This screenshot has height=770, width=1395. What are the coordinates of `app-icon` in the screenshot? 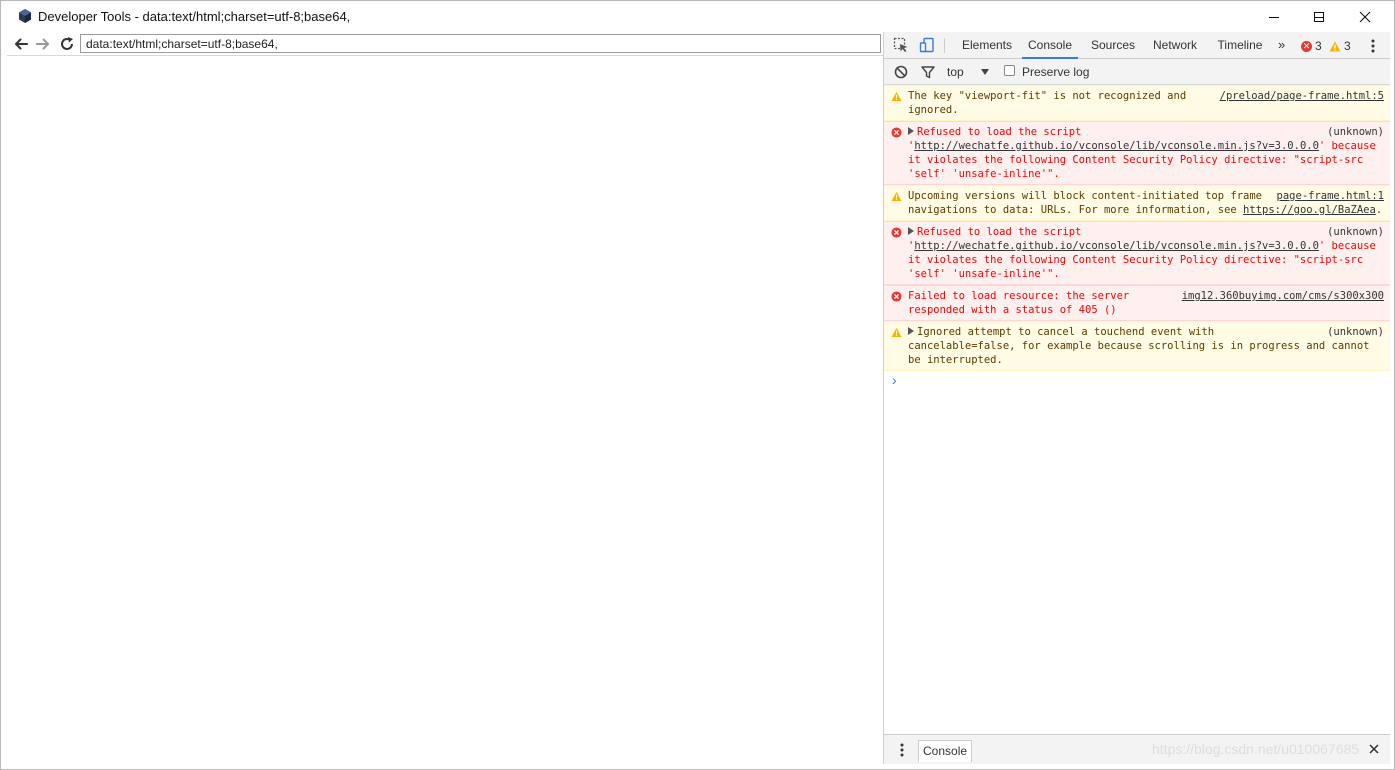 It's located at (25, 16).